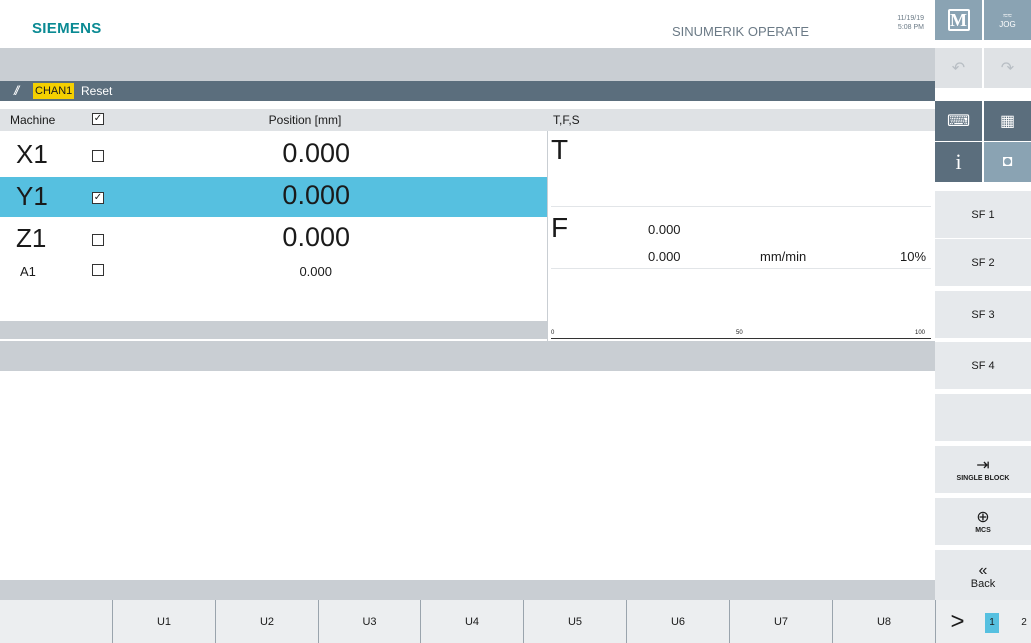 The image size is (1031, 643). I want to click on keyboard-button: ⌨, so click(958, 121).